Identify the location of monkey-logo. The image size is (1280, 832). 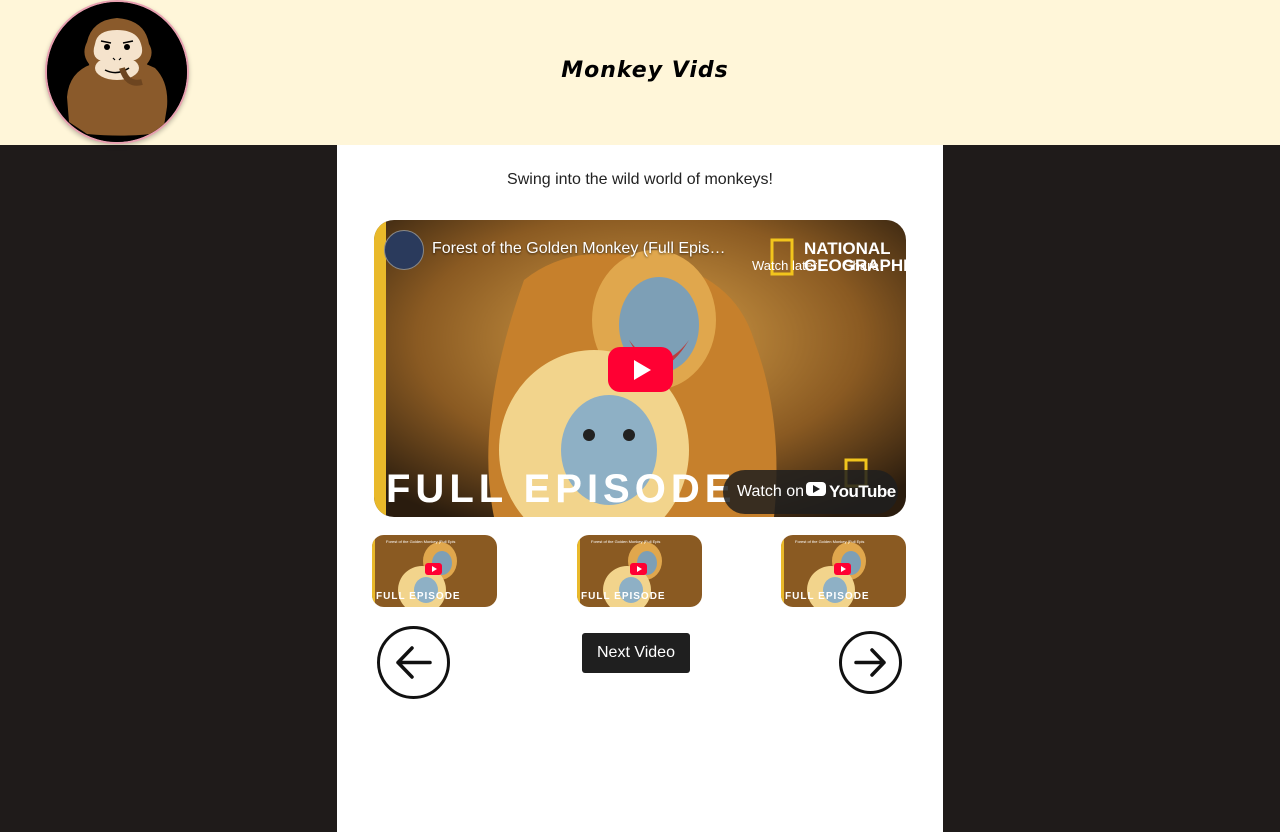
(117, 72).